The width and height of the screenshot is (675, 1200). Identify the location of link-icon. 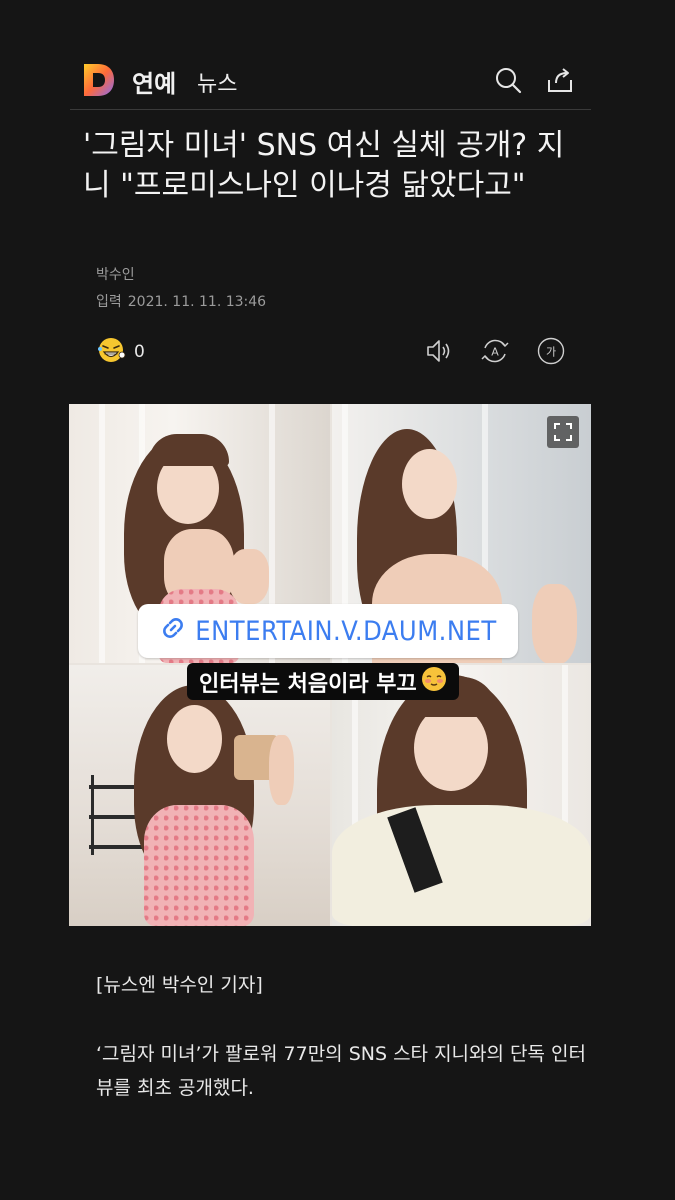
(173, 631).